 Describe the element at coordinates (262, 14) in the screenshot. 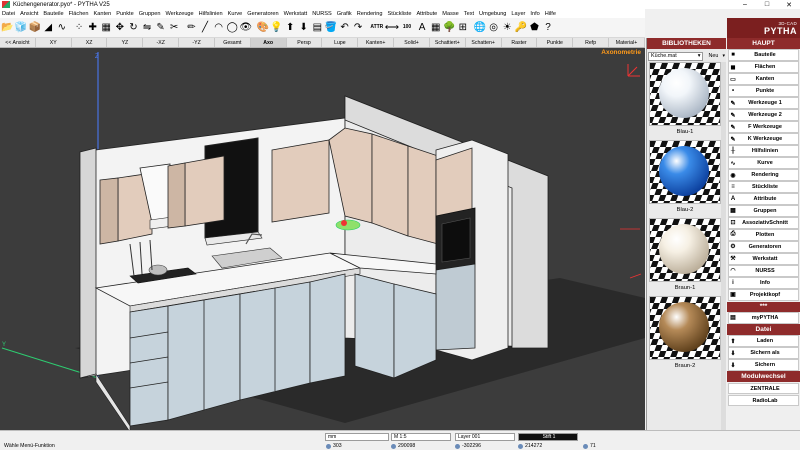

I see `menu-generatoren: Generatoren` at that location.